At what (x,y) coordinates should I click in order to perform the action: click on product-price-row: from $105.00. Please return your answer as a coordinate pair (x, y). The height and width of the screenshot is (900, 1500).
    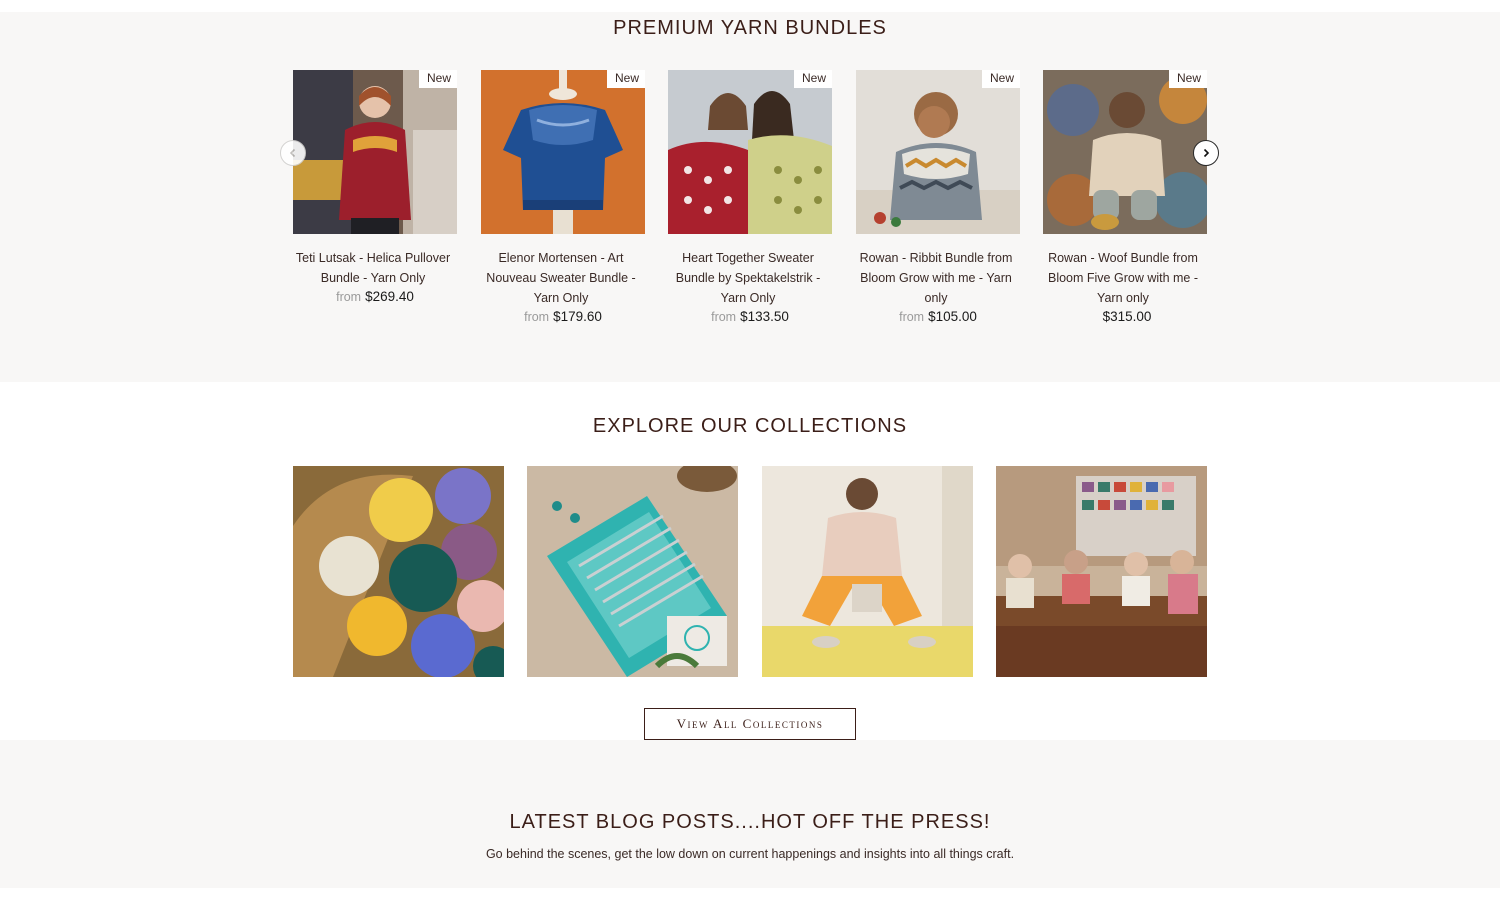
    Looking at the image, I should click on (938, 316).